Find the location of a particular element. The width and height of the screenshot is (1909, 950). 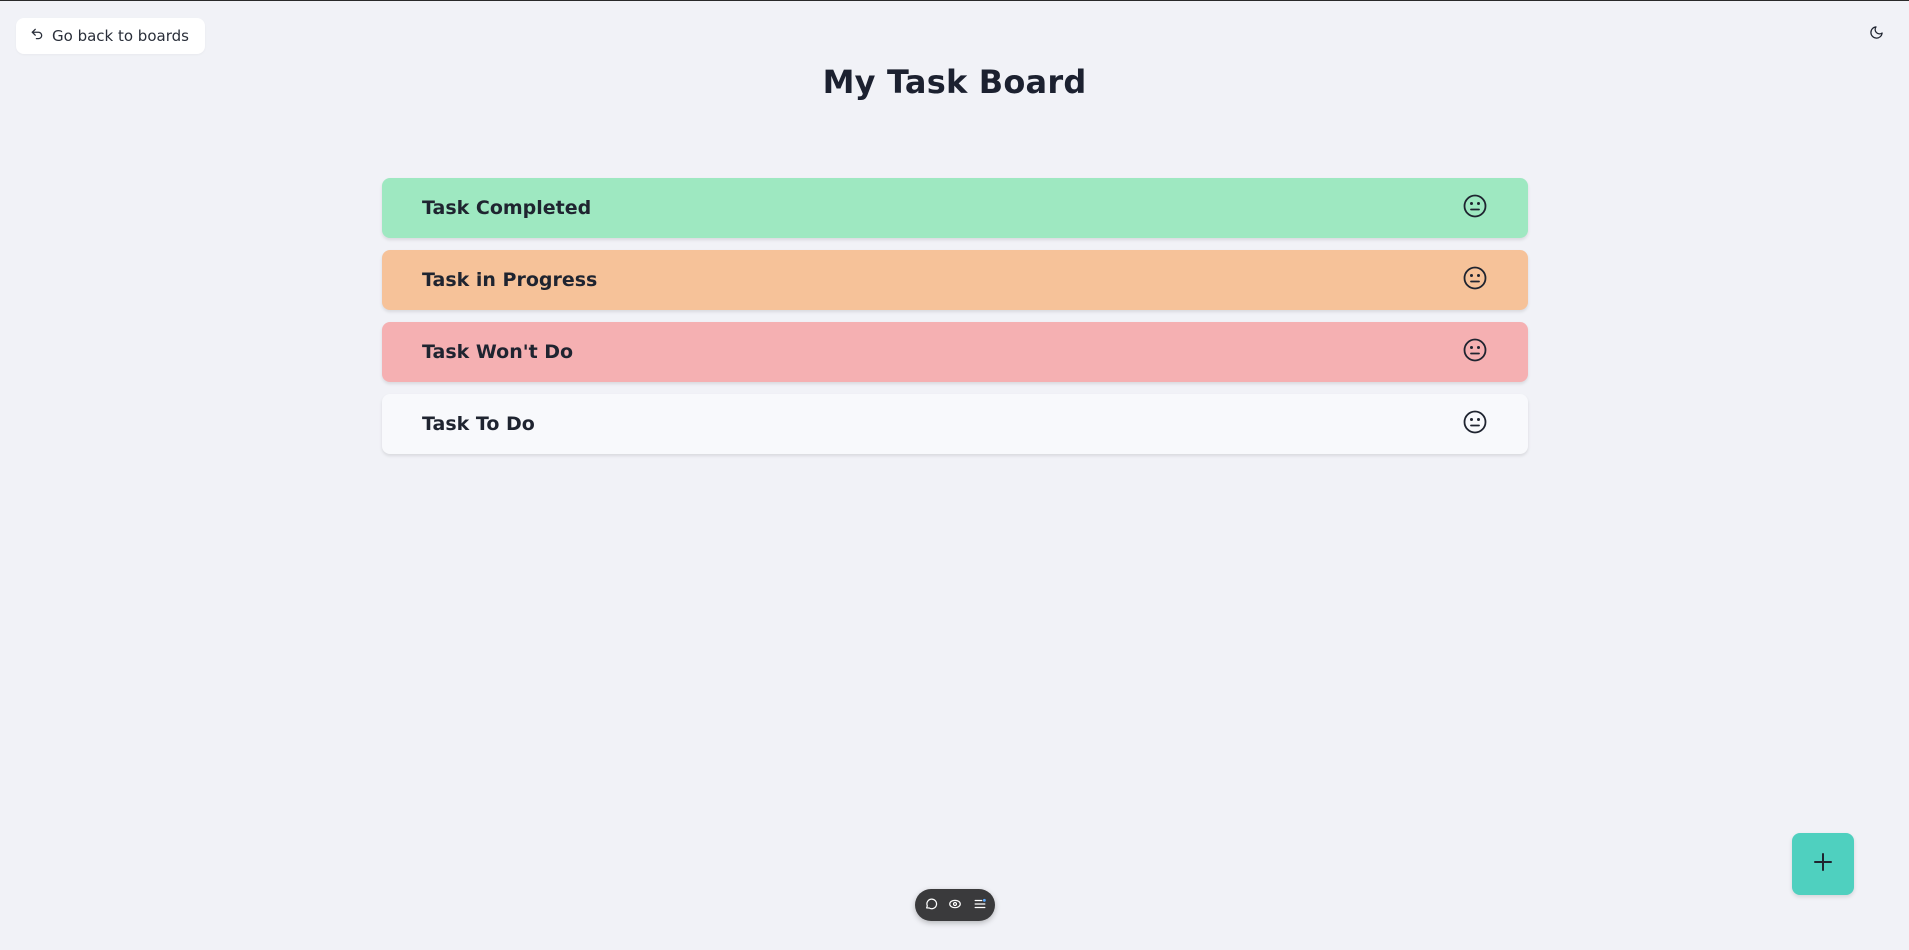

floating-toolbar is located at coordinates (955, 905).